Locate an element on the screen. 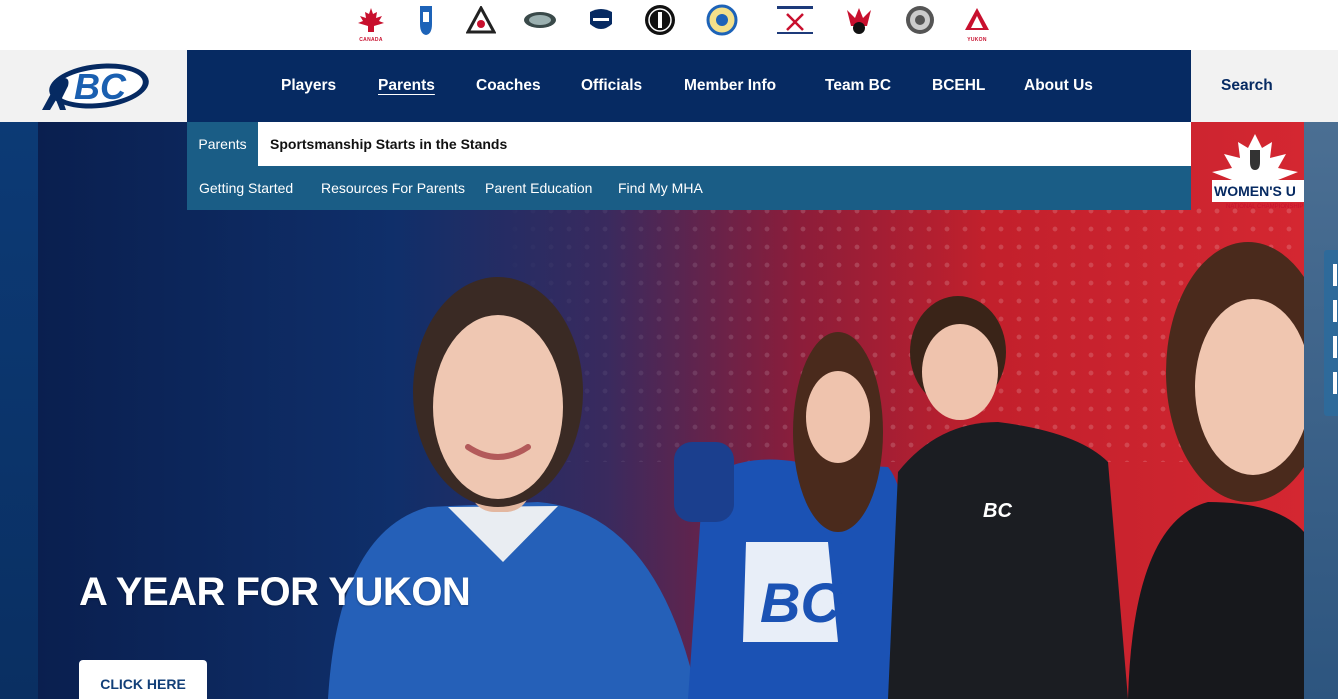 The width and height of the screenshot is (1338, 699). peace-north-district-logo is located at coordinates (795, 20).